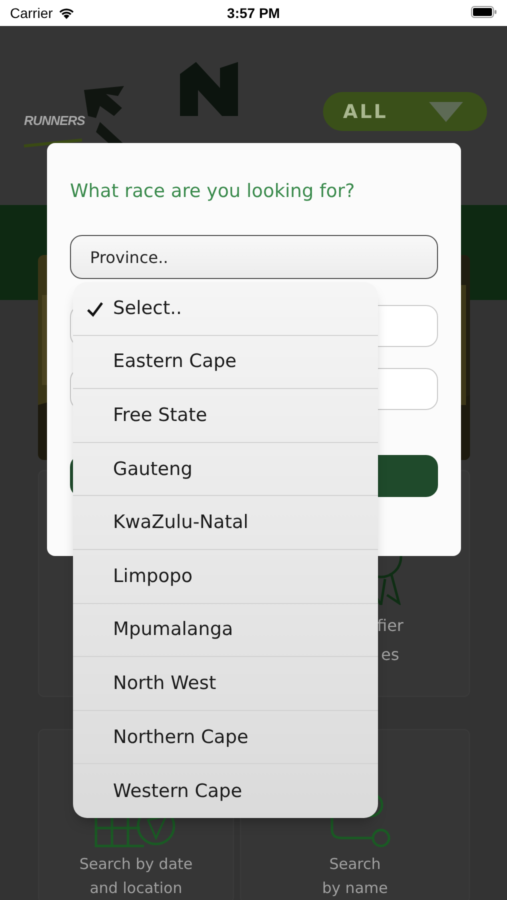 The width and height of the screenshot is (507, 900). Describe the element at coordinates (136, 864) in the screenshot. I see `card-label: Search by date` at that location.